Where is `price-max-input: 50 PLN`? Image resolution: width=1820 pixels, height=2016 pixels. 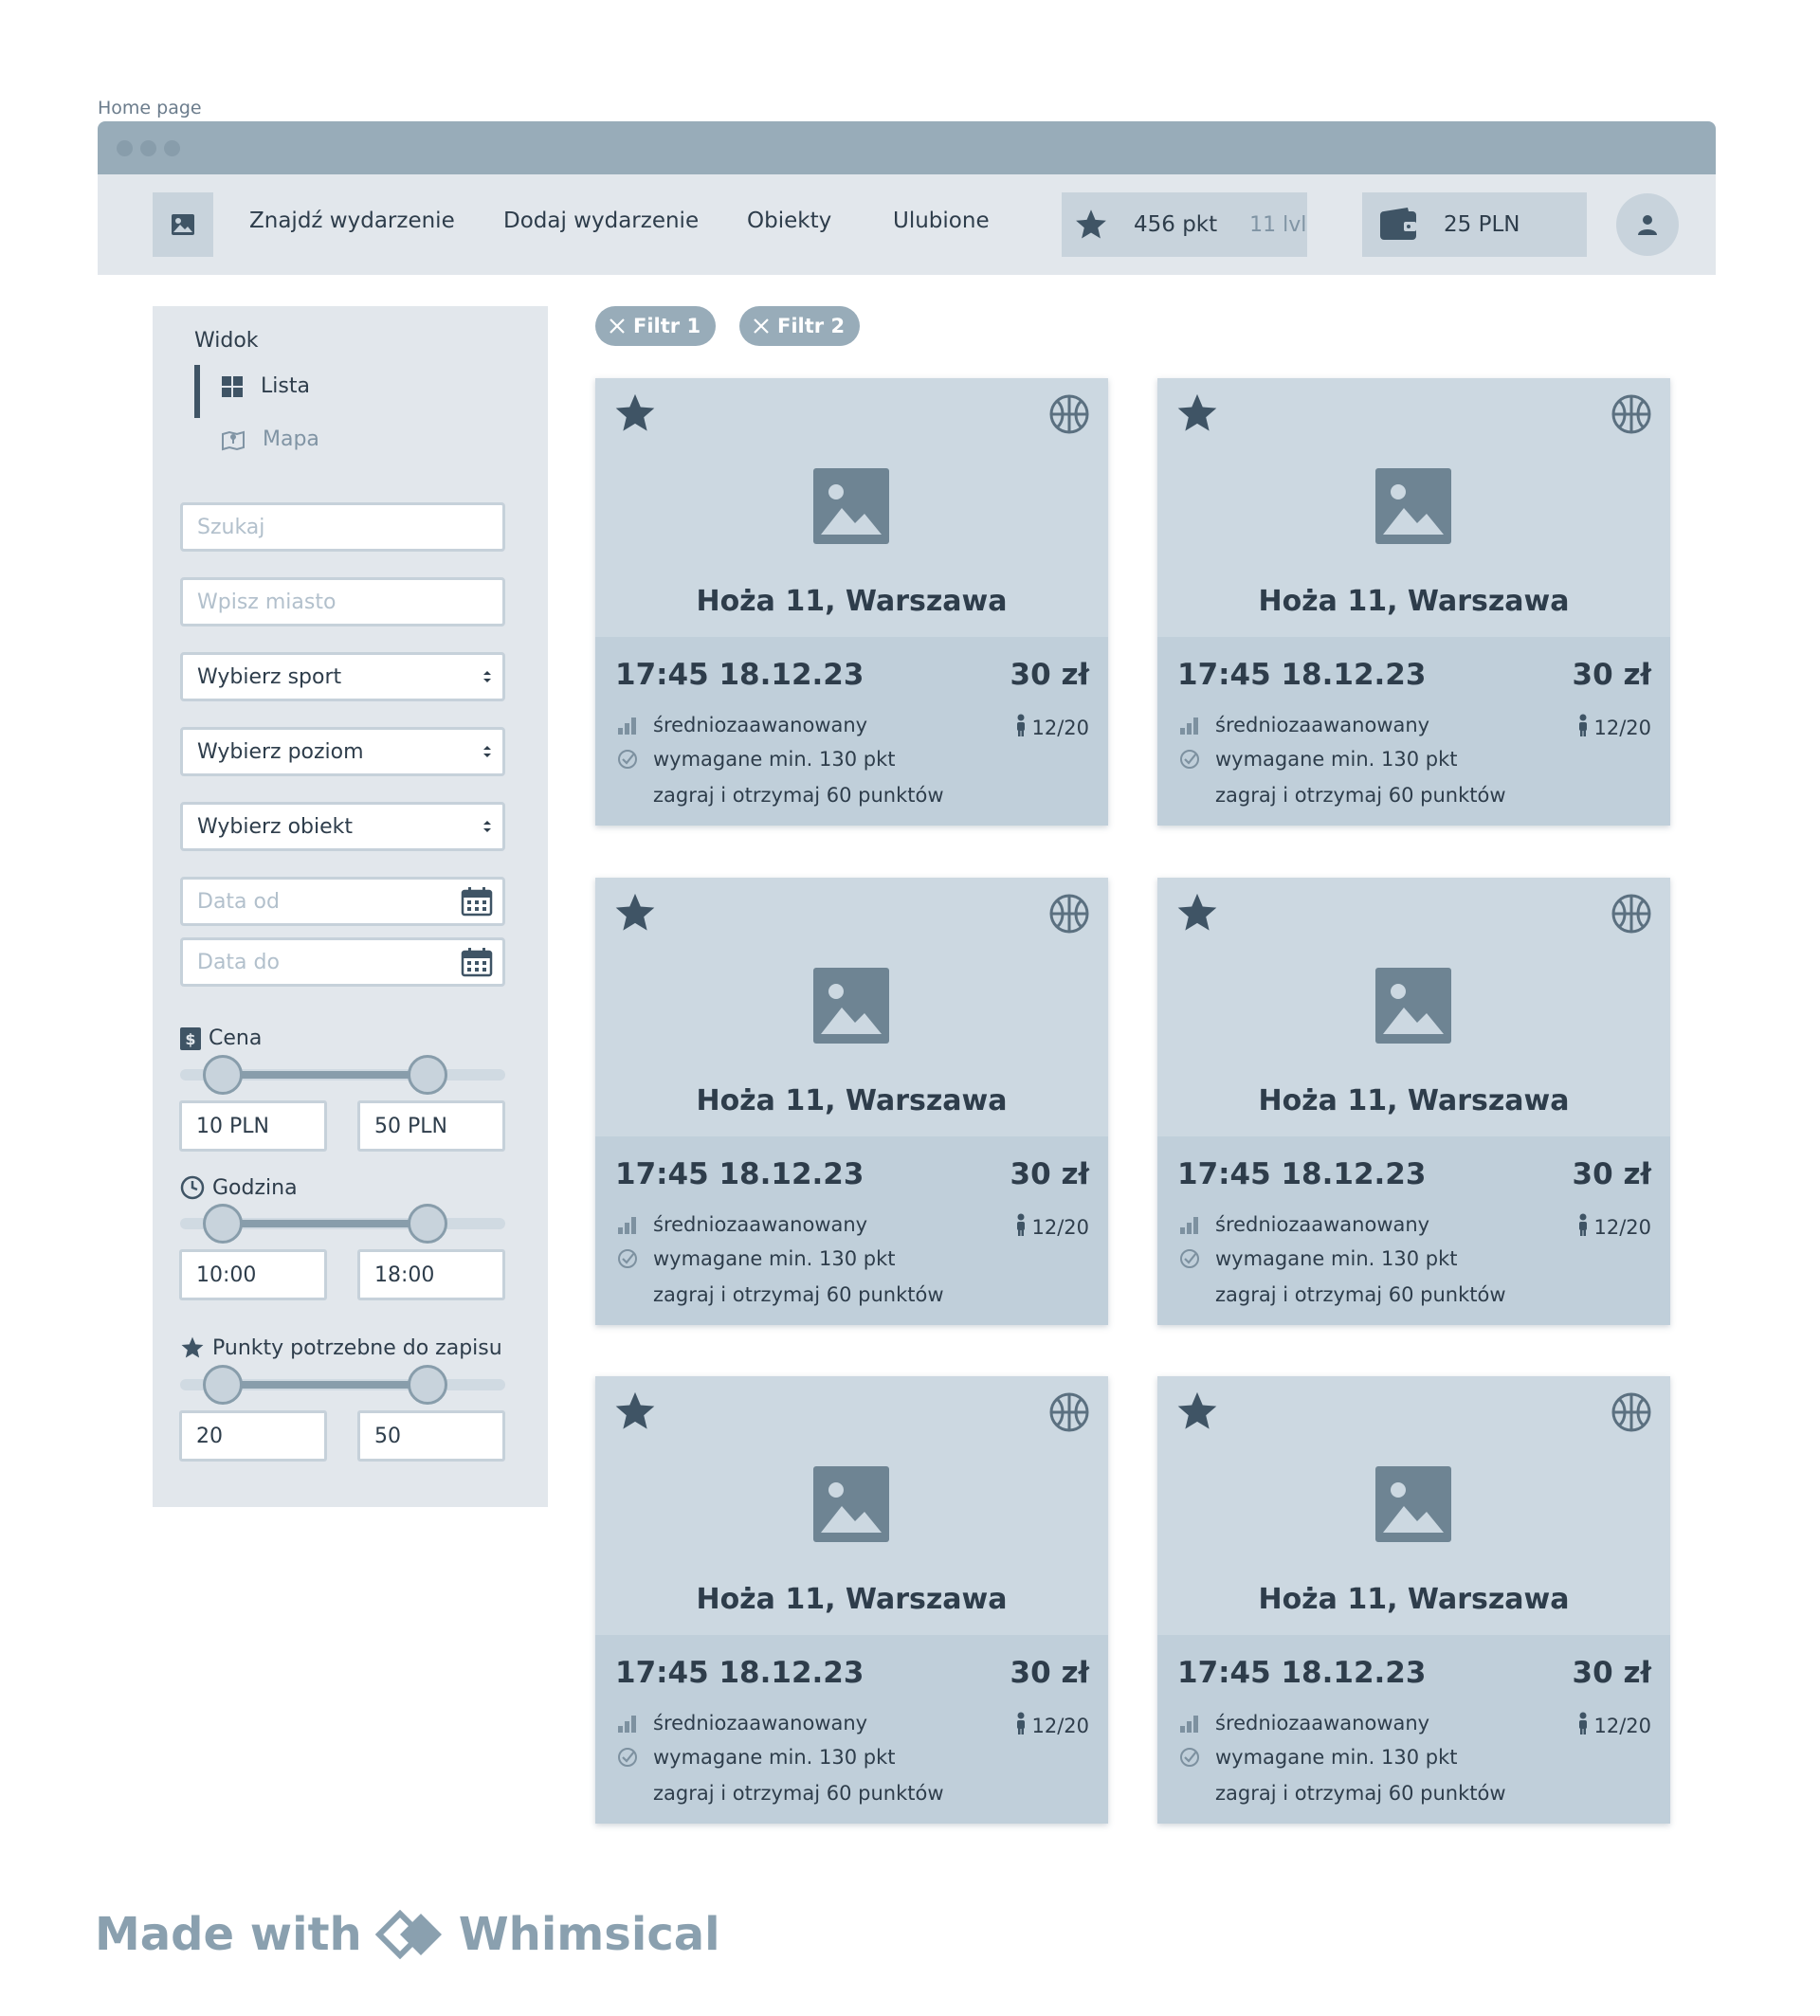
price-max-input: 50 PLN is located at coordinates (431, 1126).